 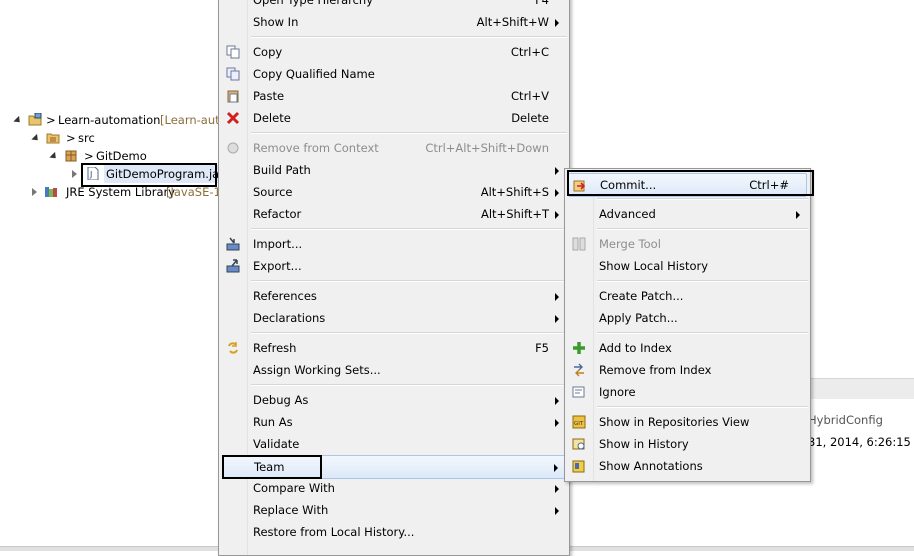 I want to click on copy-icon, so click(x=233, y=52).